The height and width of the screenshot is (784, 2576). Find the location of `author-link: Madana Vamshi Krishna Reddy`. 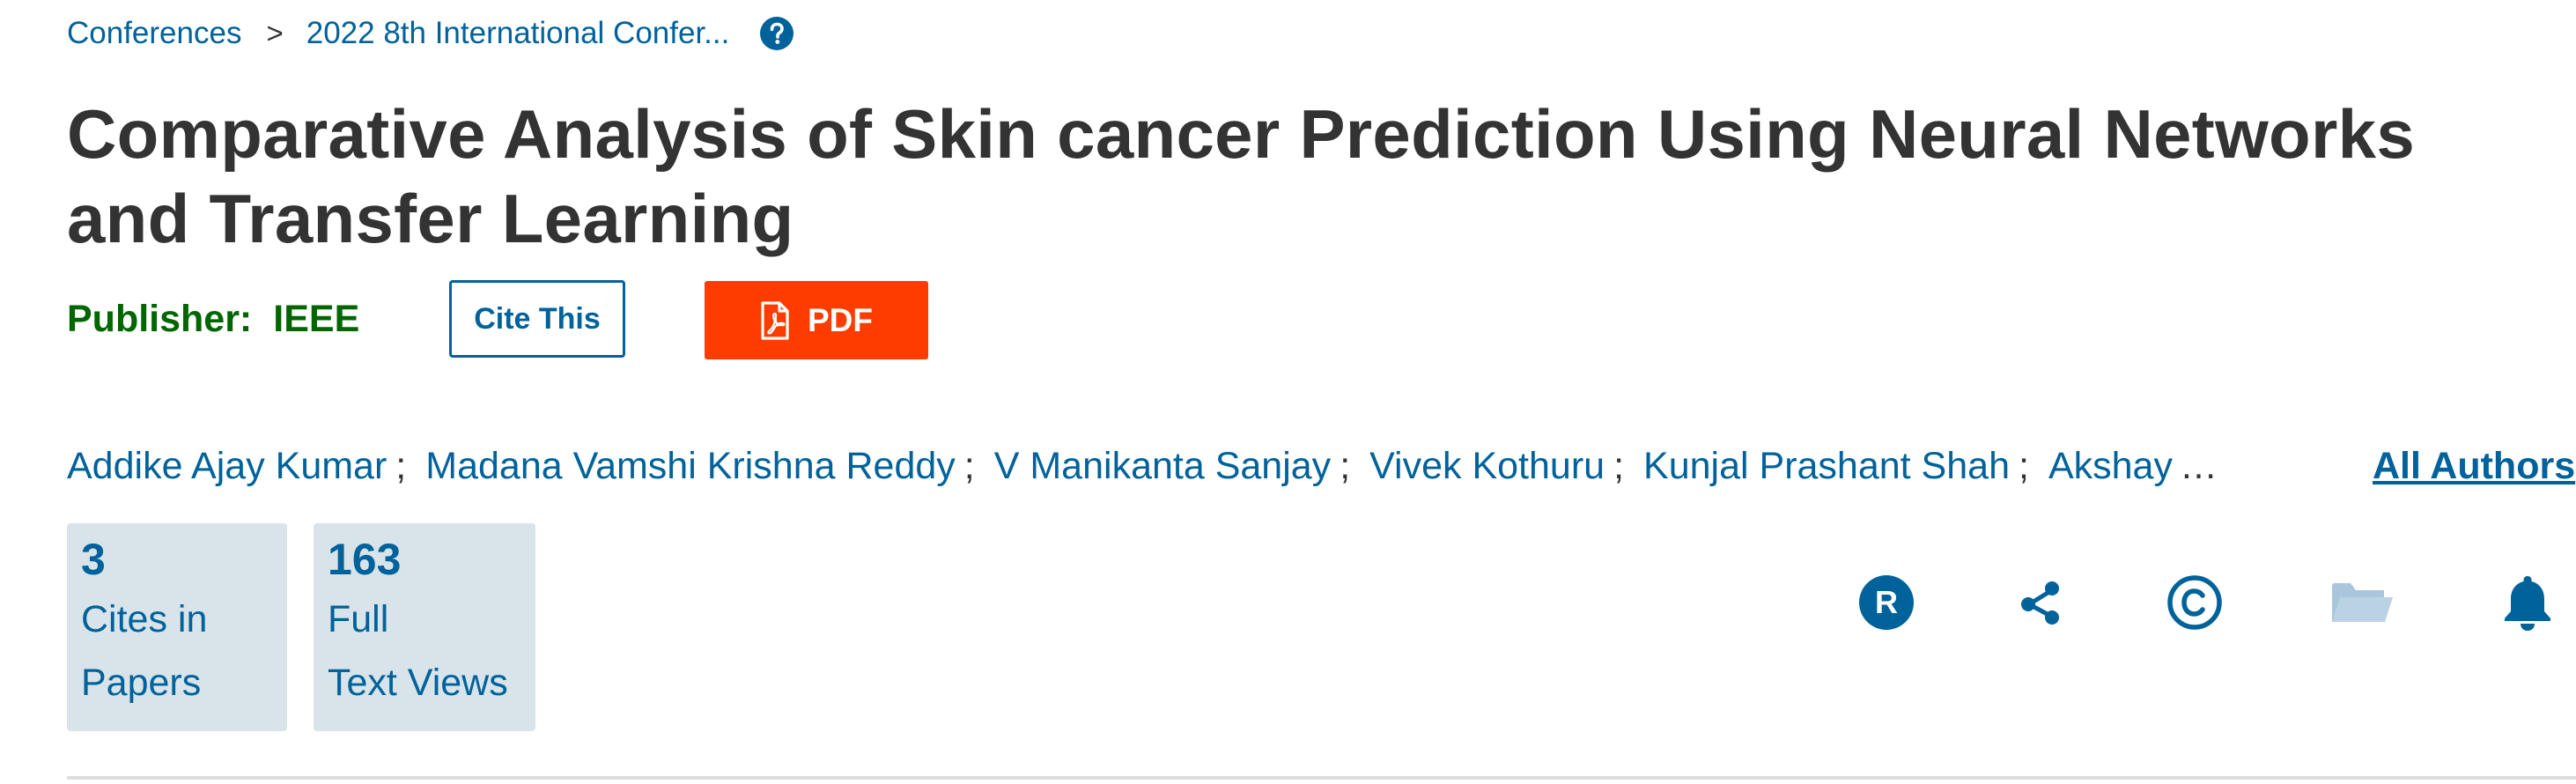

author-link: Madana Vamshi Krishna Reddy is located at coordinates (690, 466).